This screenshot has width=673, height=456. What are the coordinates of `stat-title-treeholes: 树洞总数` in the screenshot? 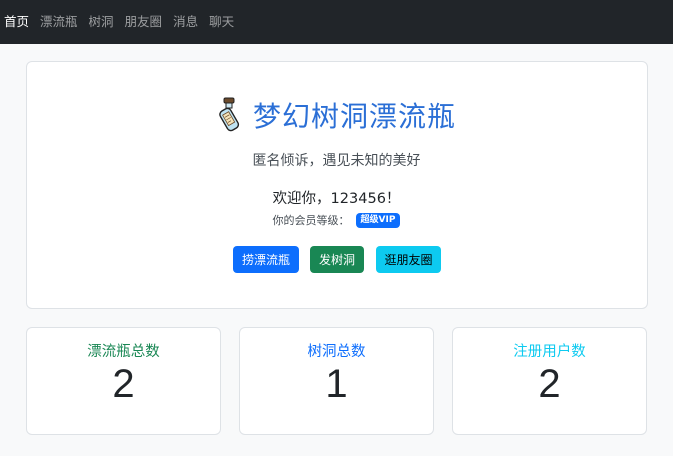 It's located at (336, 352).